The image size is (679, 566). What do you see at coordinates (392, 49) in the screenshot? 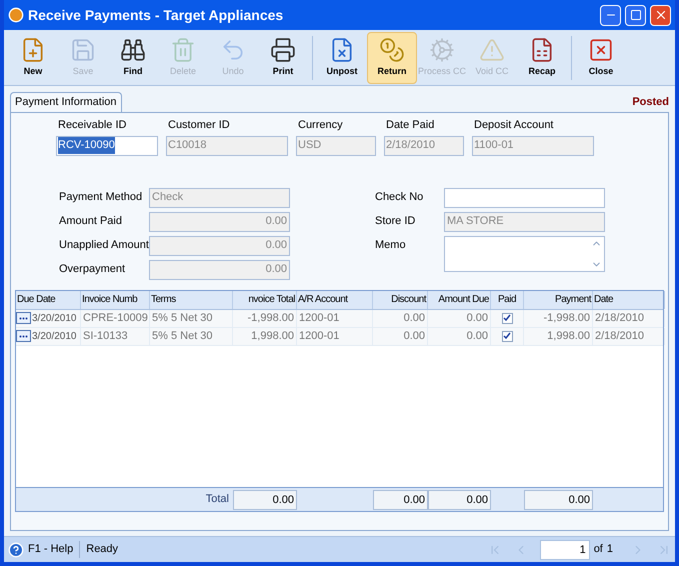
I see `coins-icon` at bounding box center [392, 49].